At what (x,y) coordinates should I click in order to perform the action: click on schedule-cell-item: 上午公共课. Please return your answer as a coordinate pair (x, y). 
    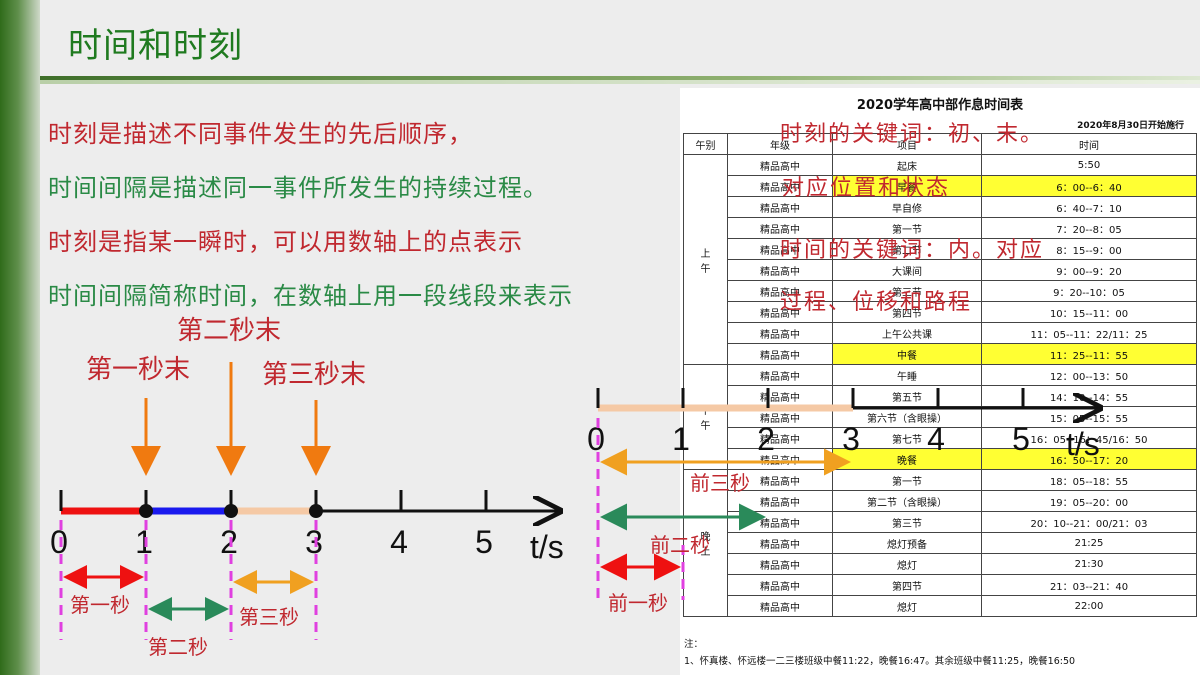
    Looking at the image, I should click on (907, 333).